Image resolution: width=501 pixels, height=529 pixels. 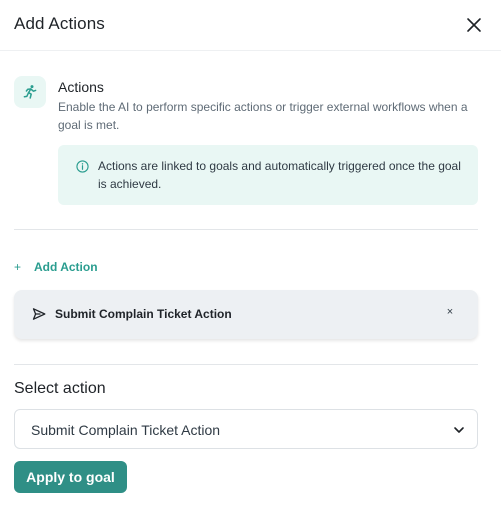 I want to click on add-action-button: + Add Action, so click(x=56, y=267).